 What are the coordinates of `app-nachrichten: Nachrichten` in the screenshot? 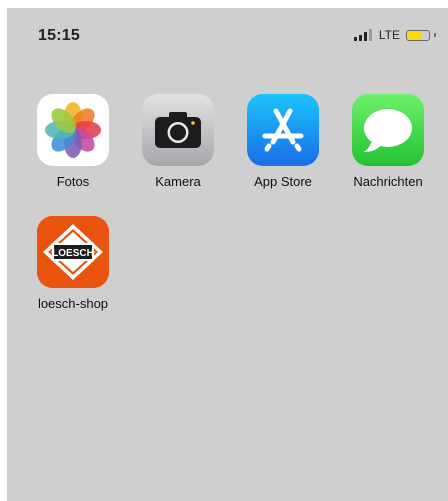 It's located at (388, 141).